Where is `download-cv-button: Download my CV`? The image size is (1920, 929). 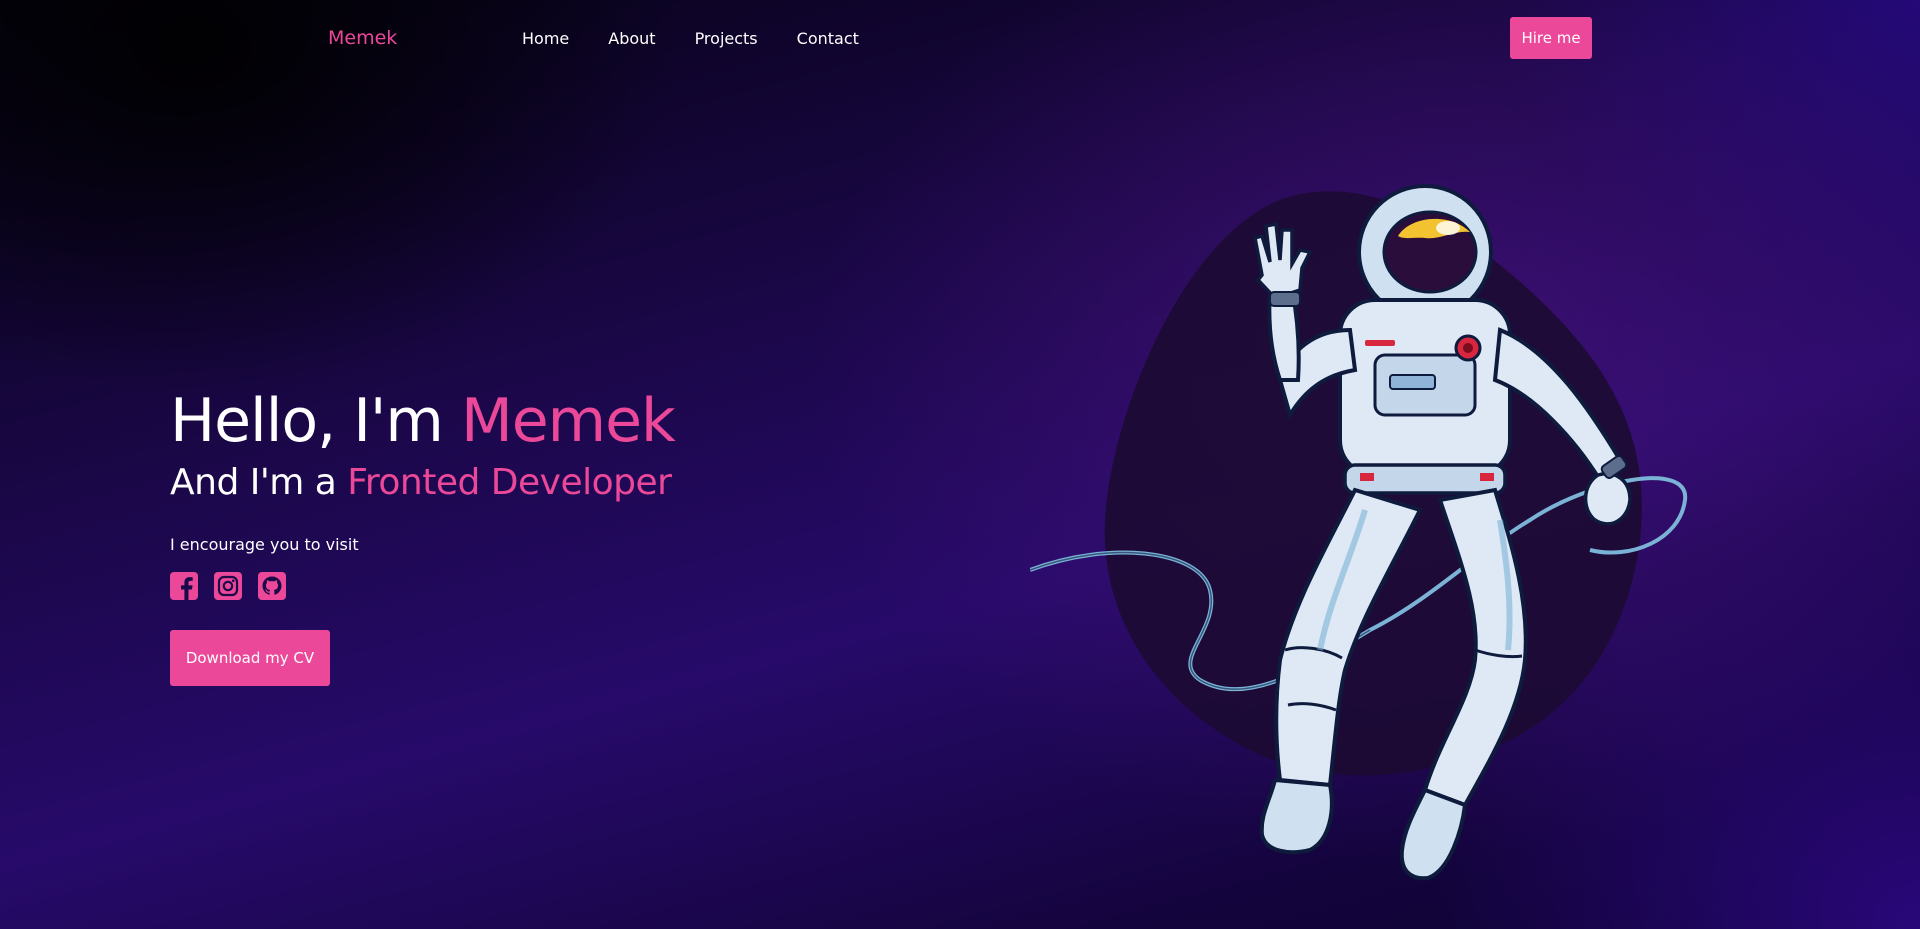 download-cv-button: Download my CV is located at coordinates (250, 658).